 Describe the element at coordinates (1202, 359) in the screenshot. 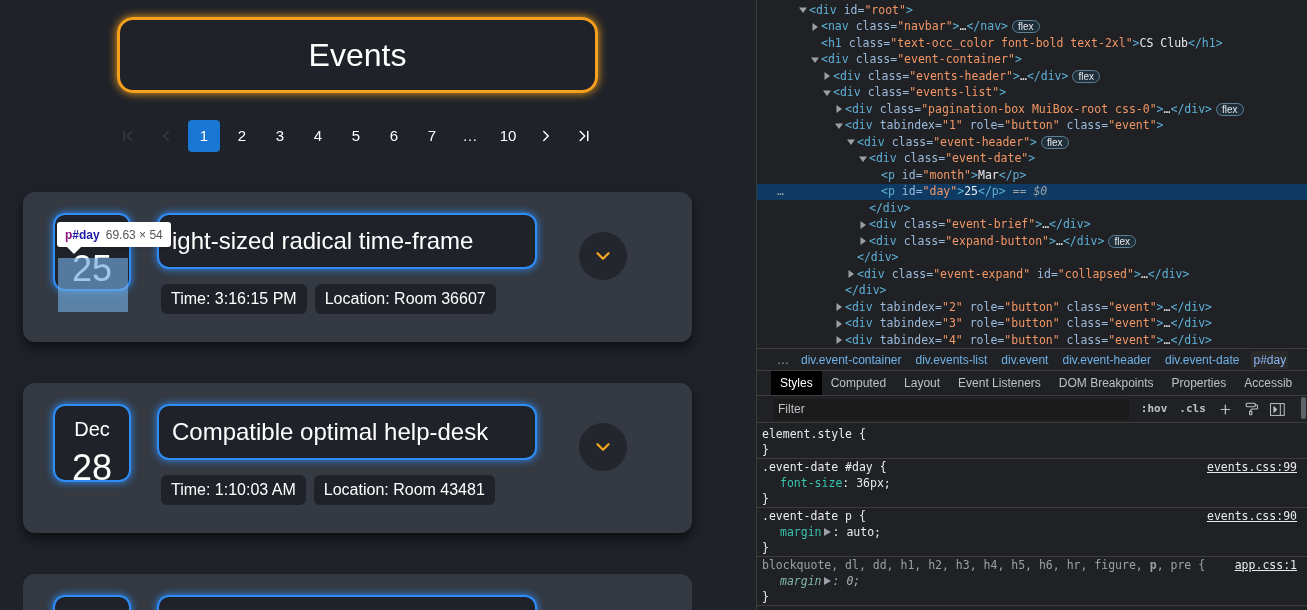

I see `breadcrumb: div.event-date` at that location.